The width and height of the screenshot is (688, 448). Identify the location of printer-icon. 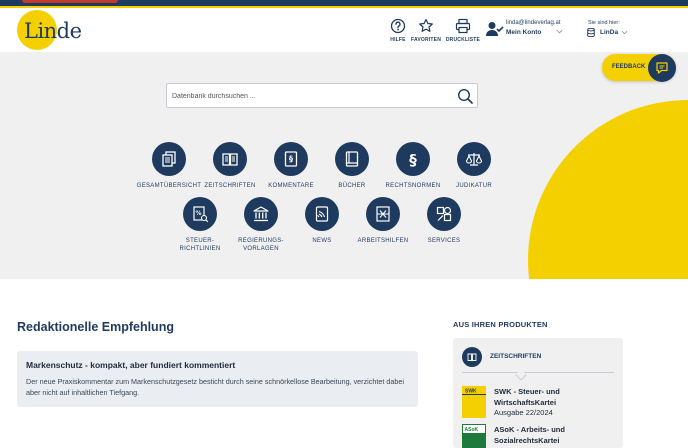
(463, 26).